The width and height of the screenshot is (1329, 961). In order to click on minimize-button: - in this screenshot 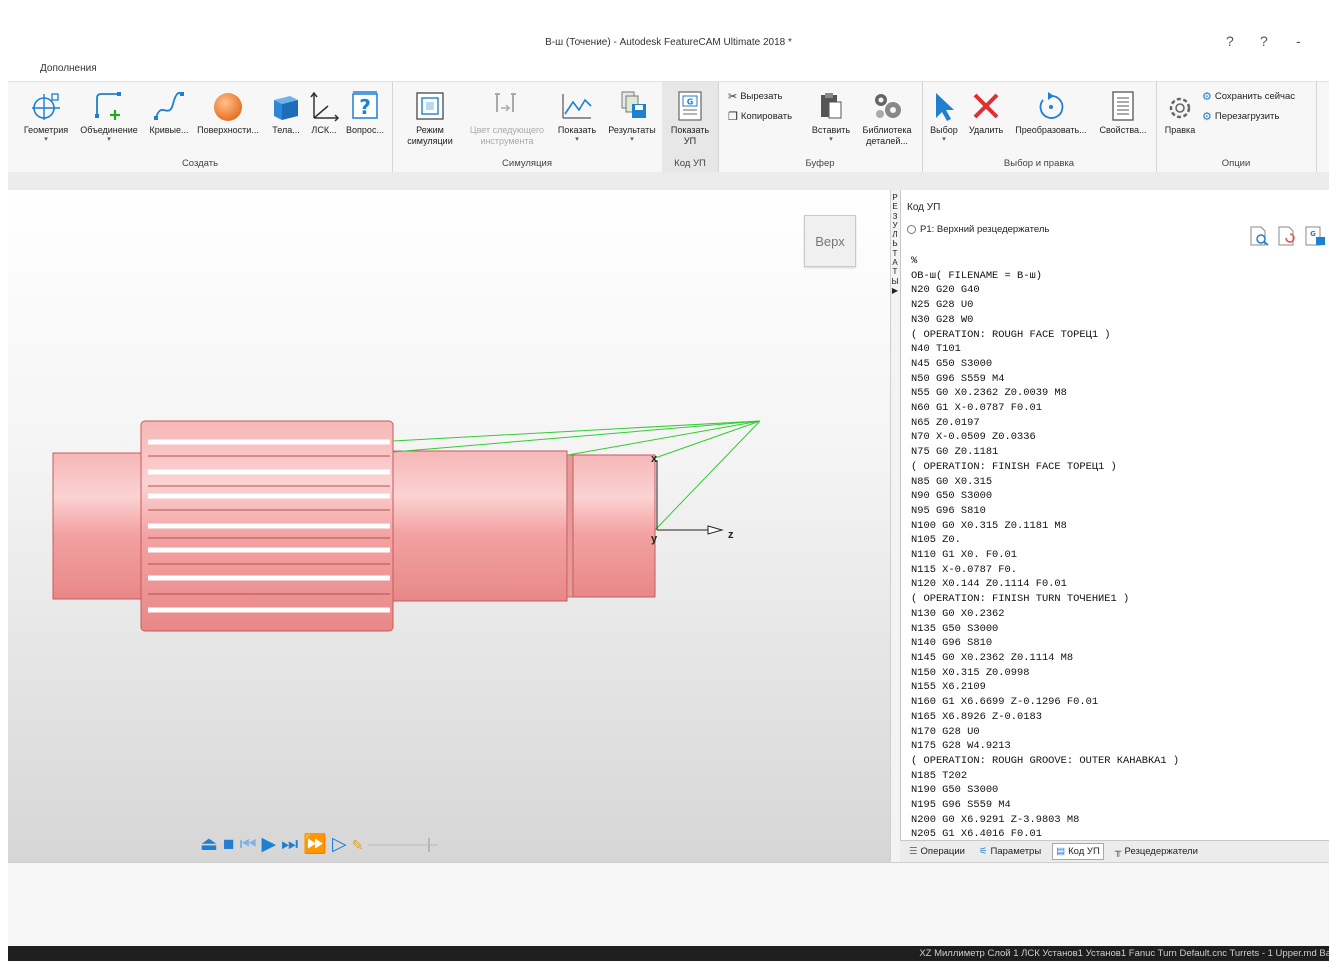, I will do `click(1298, 41)`.